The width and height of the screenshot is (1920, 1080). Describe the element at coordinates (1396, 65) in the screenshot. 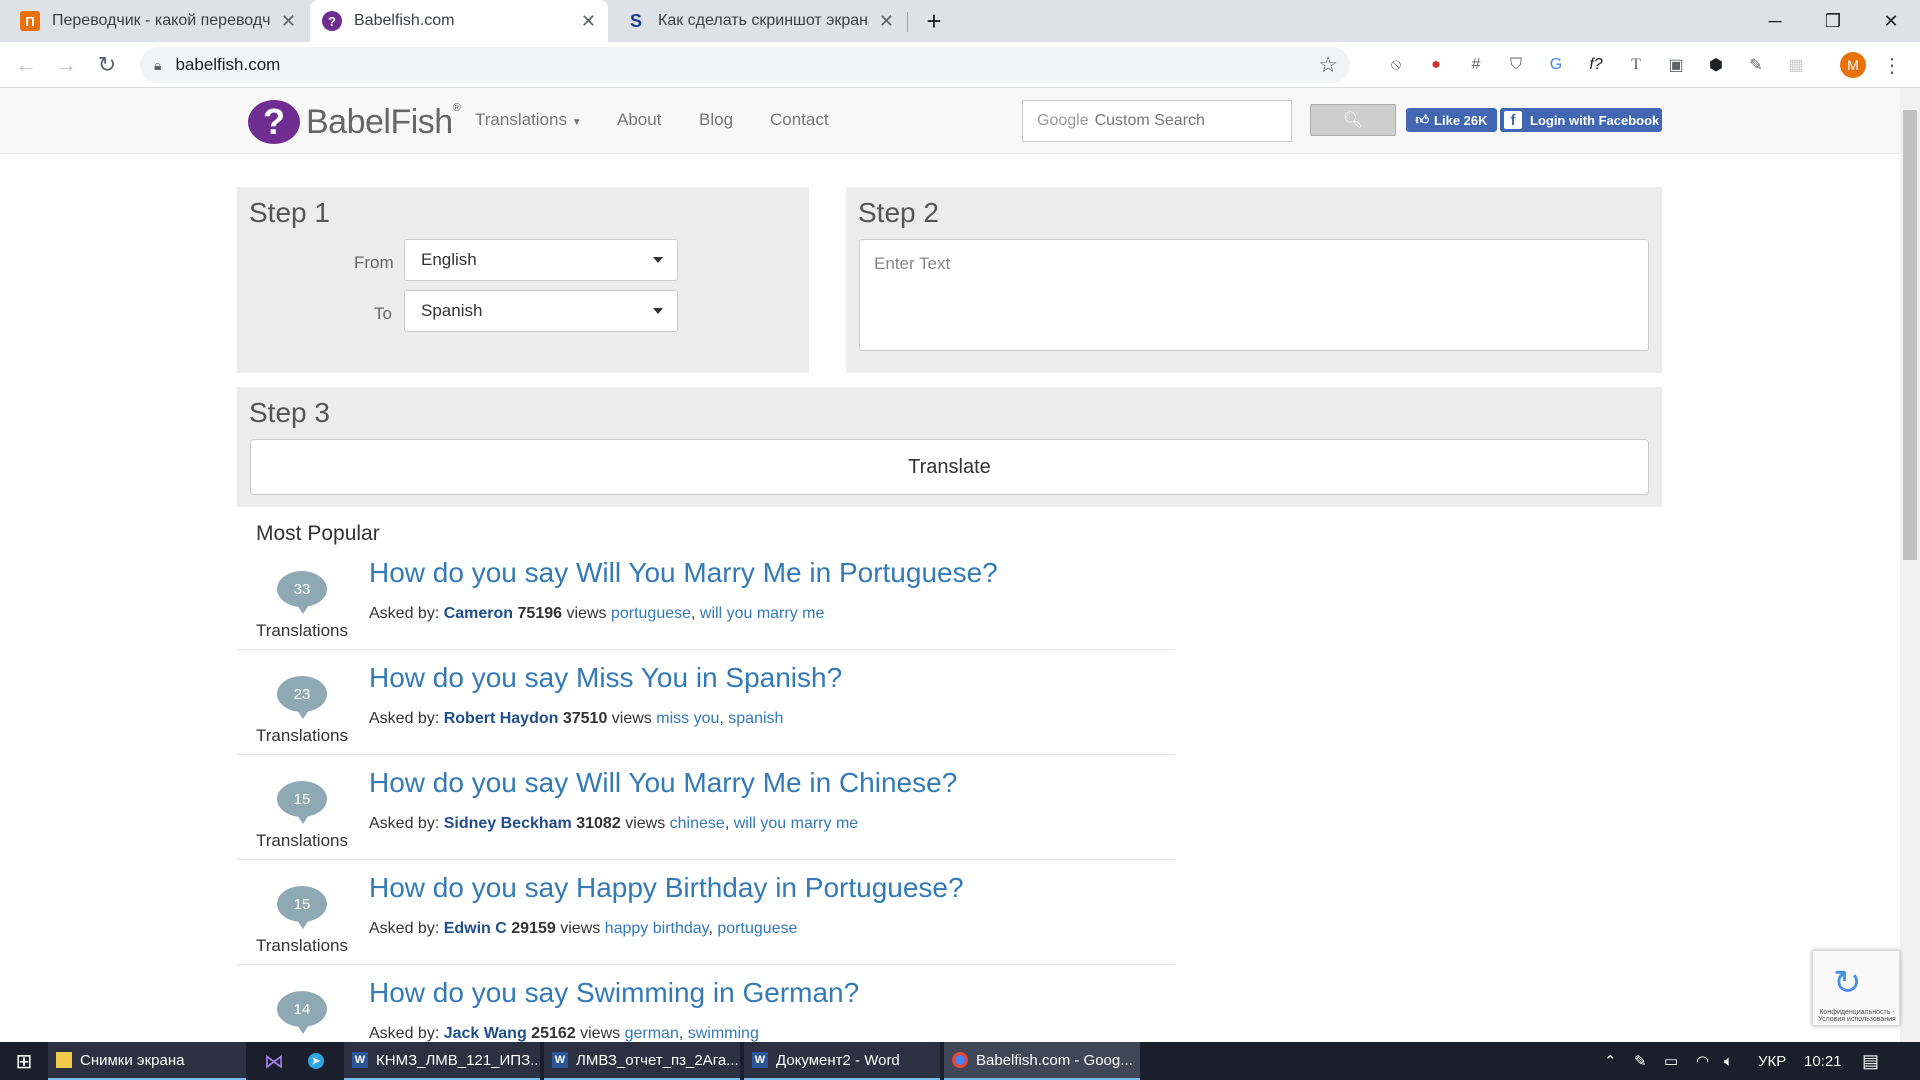

I see `block-extension-icon: ⦸` at that location.